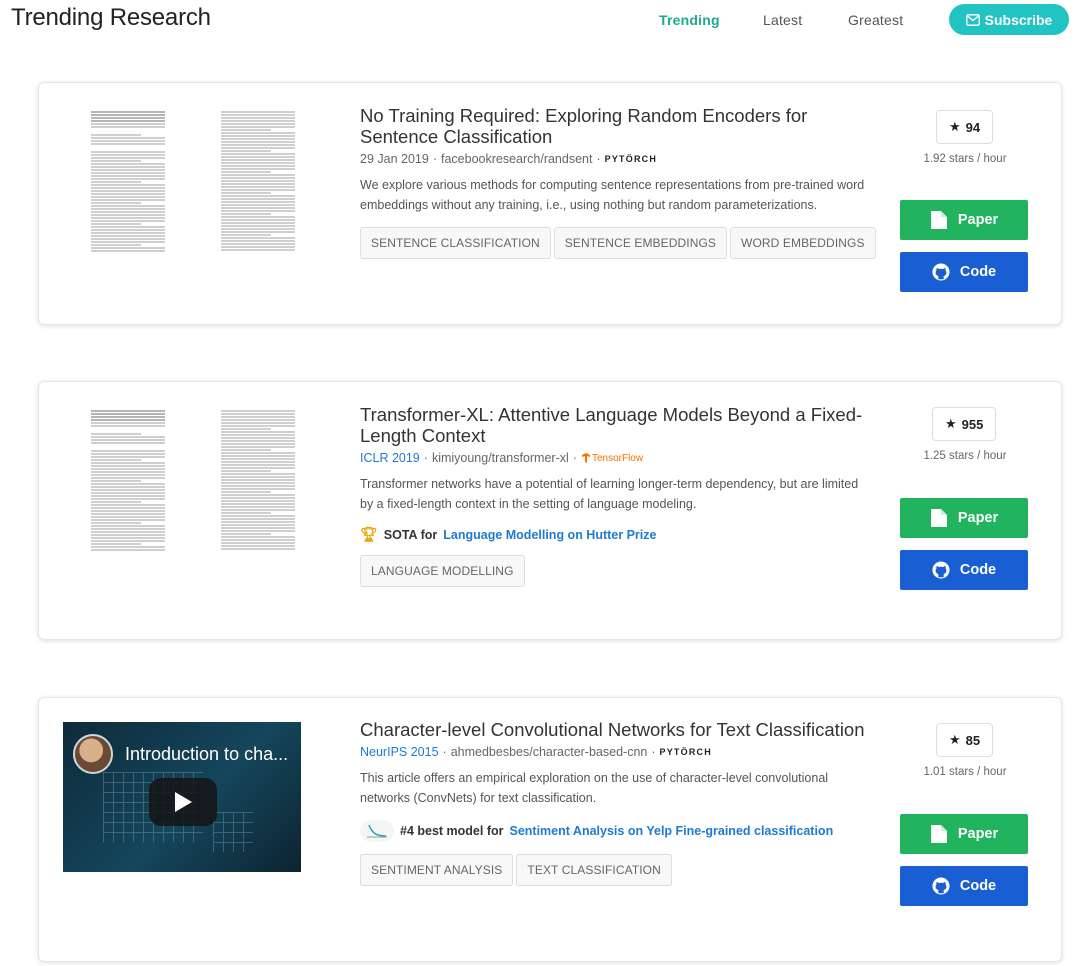  I want to click on stars-rate: 1.01 stars / hour, so click(965, 772).